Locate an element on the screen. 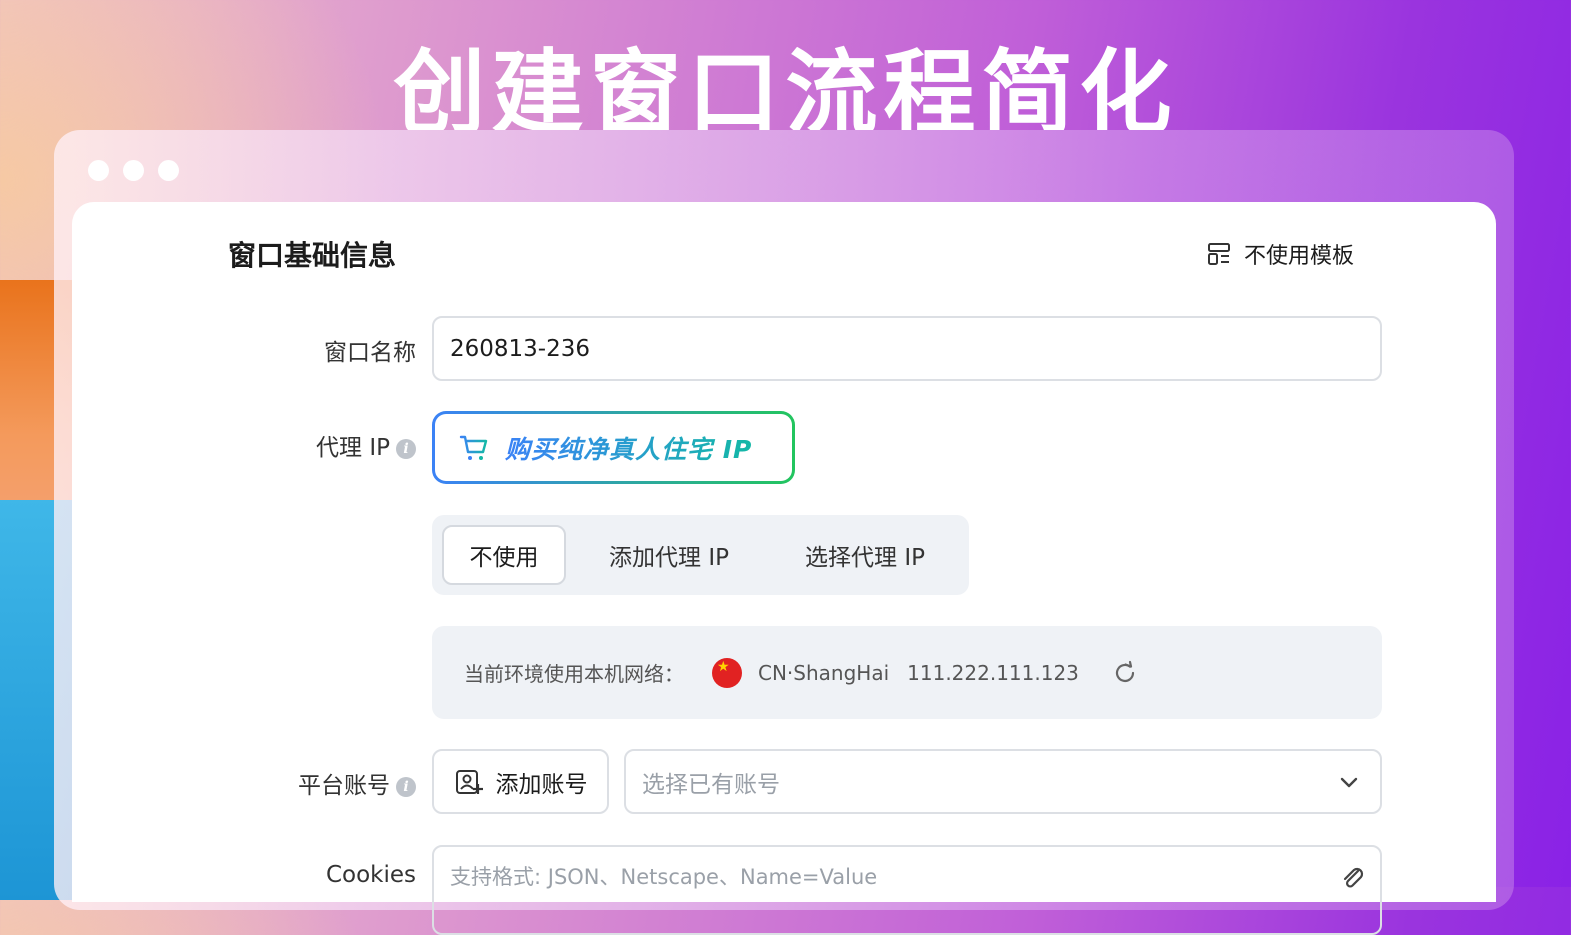 This screenshot has width=1571, height=935. location-text: CN·ShangHai is located at coordinates (824, 672).